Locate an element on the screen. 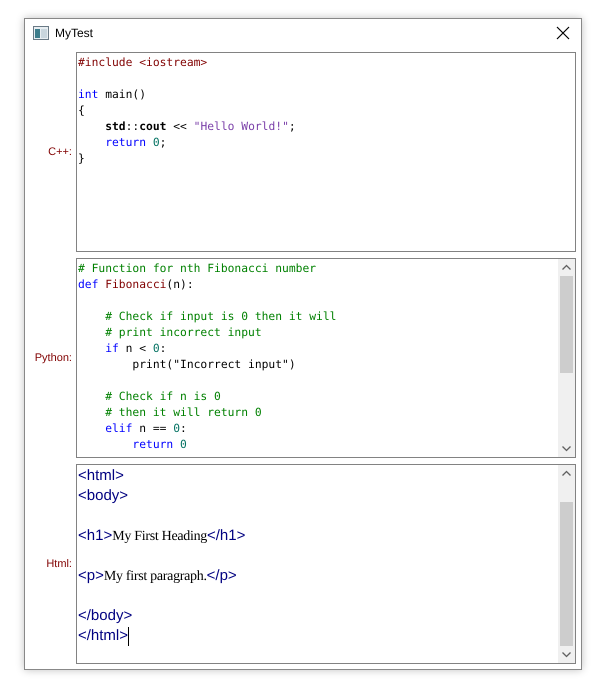 This screenshot has width=608, height=694. code-line: def Fibonacci(n): is located at coordinates (136, 285).